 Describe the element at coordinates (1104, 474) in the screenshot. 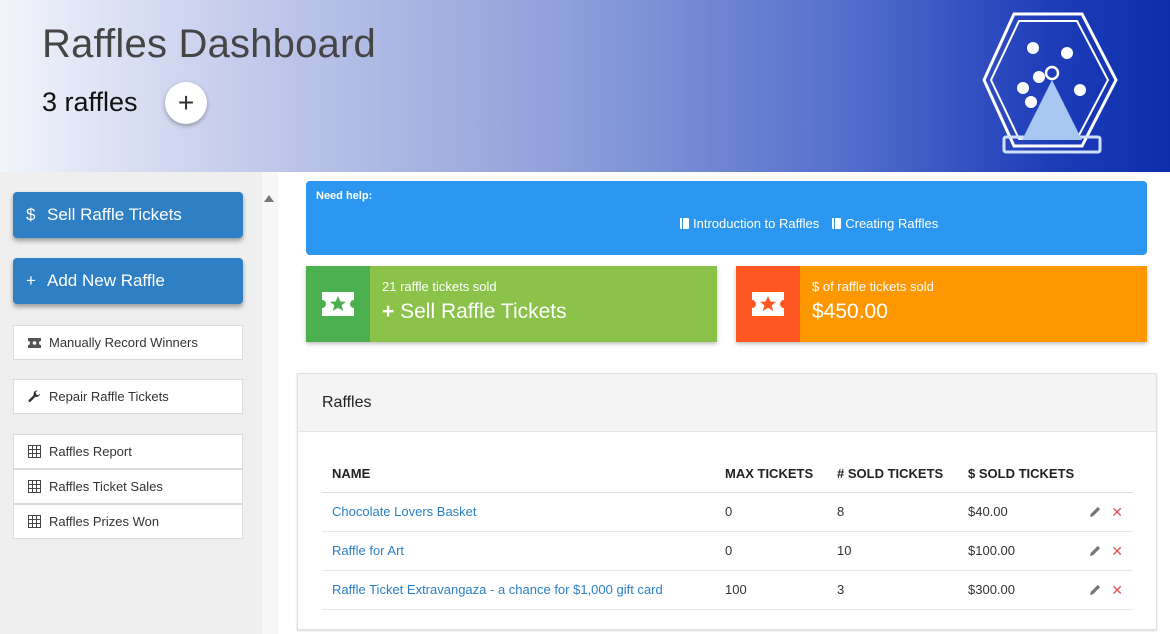

I see `column-header-actions` at that location.